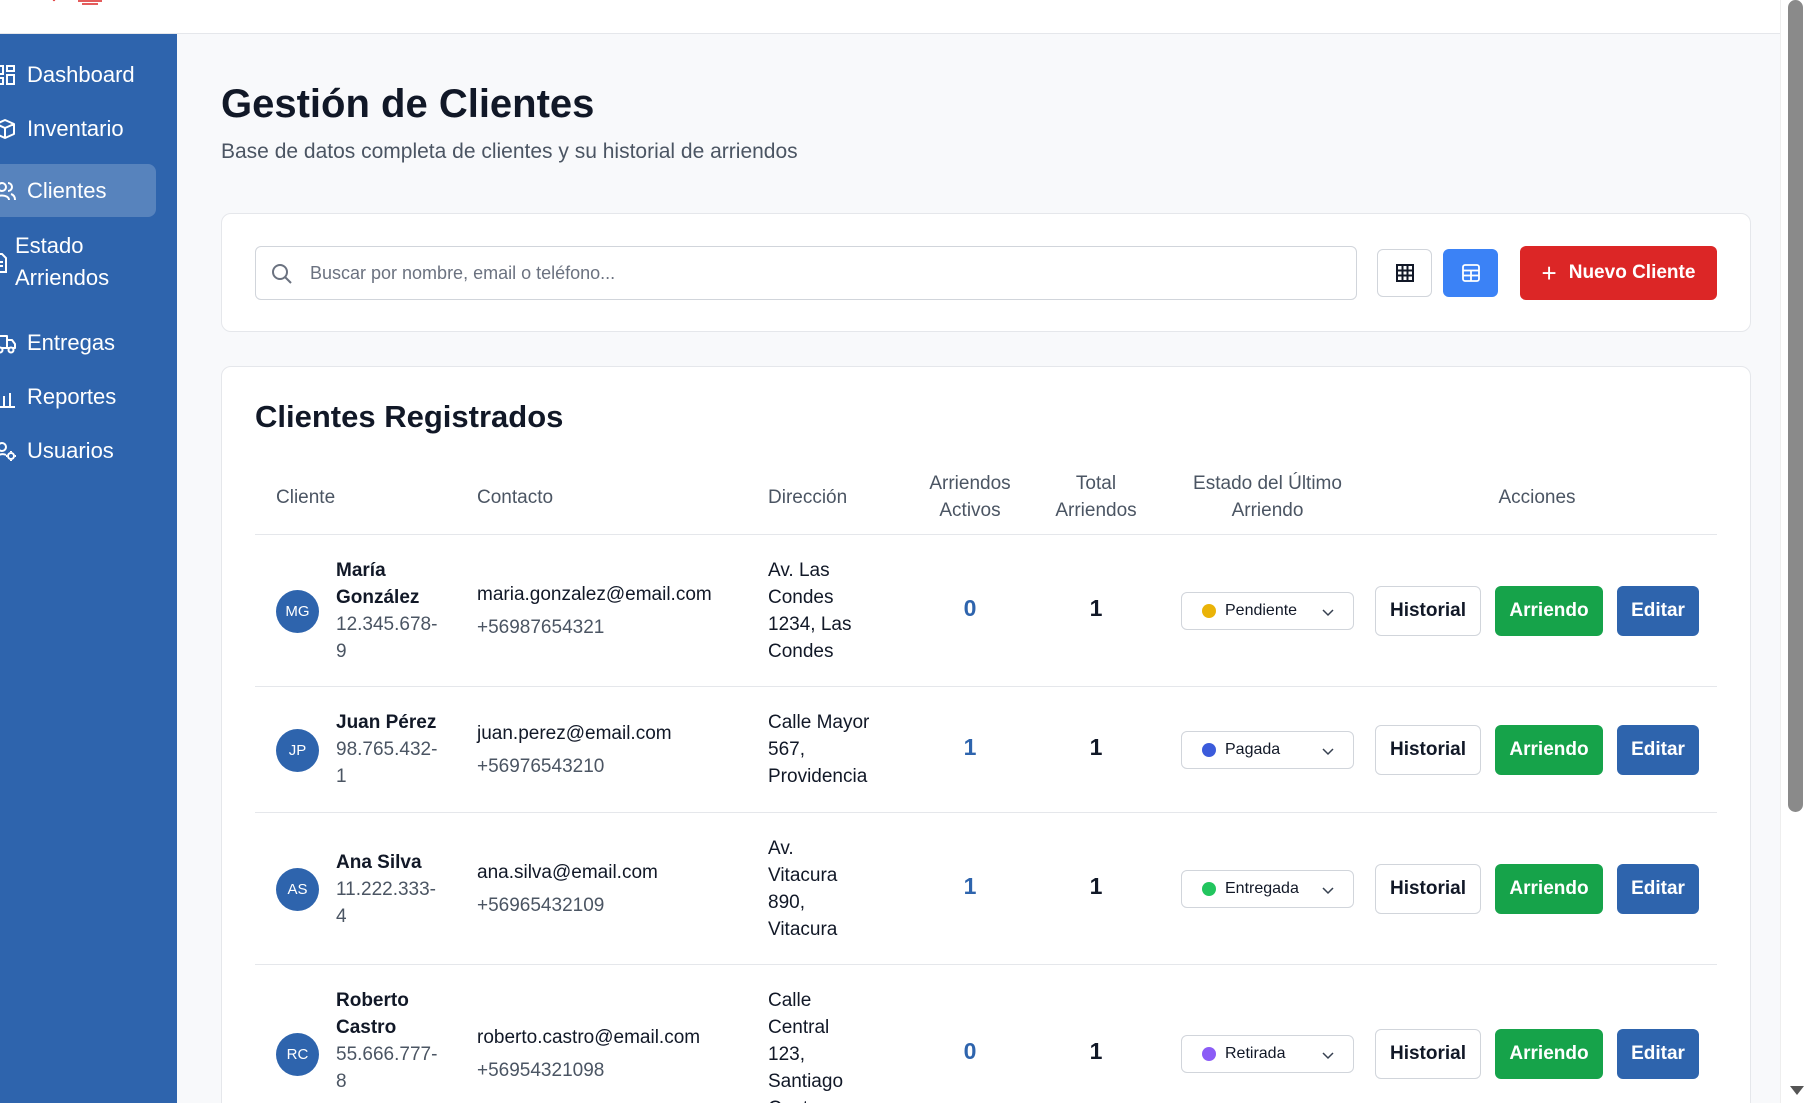  Describe the element at coordinates (594, 611) in the screenshot. I see `contact-cell: maria.gonzalez@email.com +56987654321` at that location.